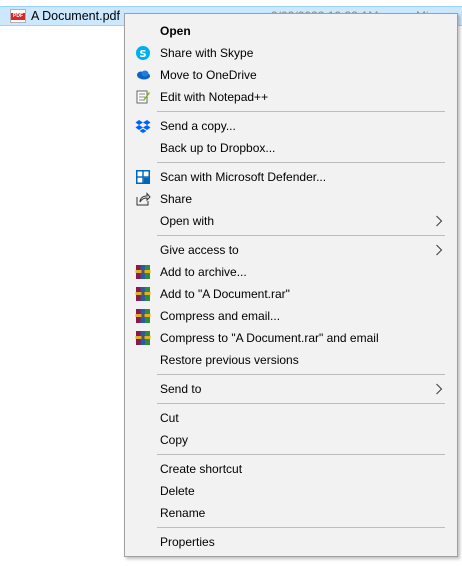  What do you see at coordinates (291, 199) in the screenshot?
I see `menu-item-share: Share` at bounding box center [291, 199].